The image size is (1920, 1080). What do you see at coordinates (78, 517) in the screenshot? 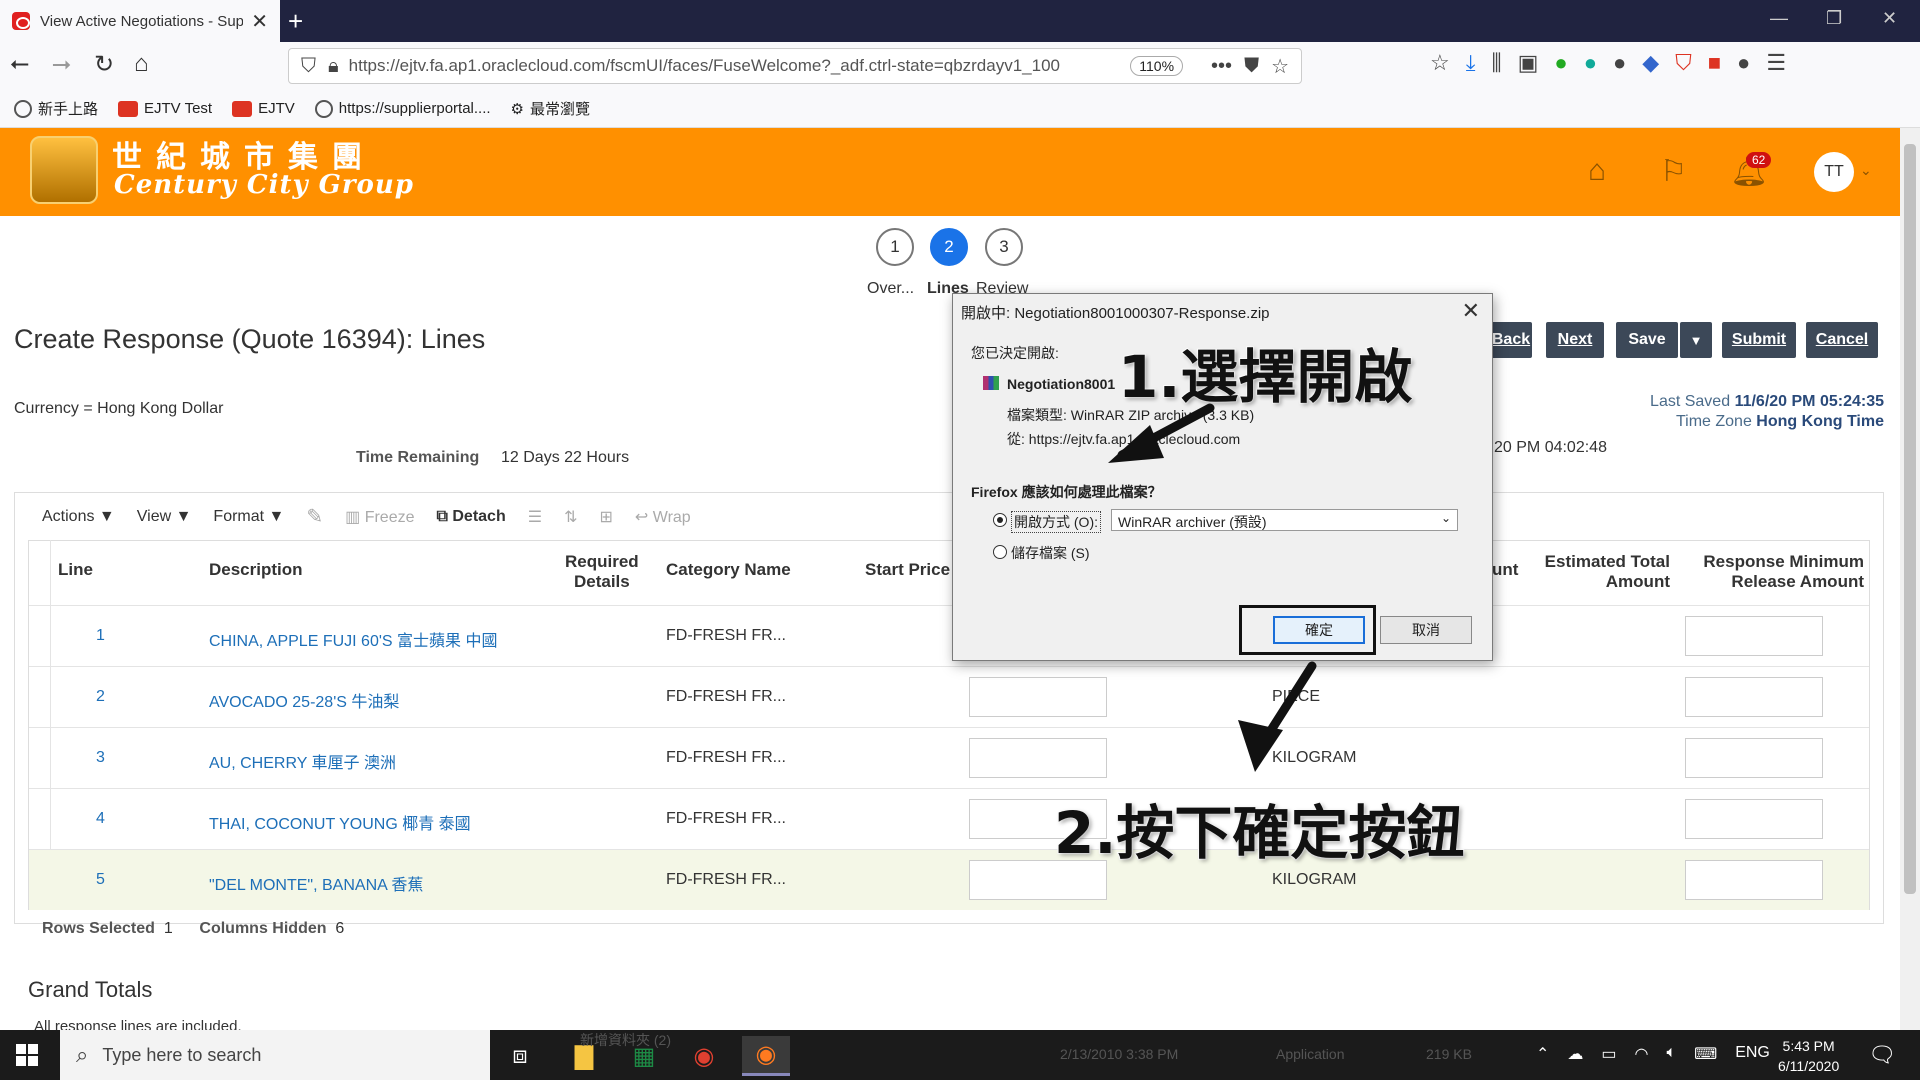
I see `actions-menu: Actions ▼` at bounding box center [78, 517].